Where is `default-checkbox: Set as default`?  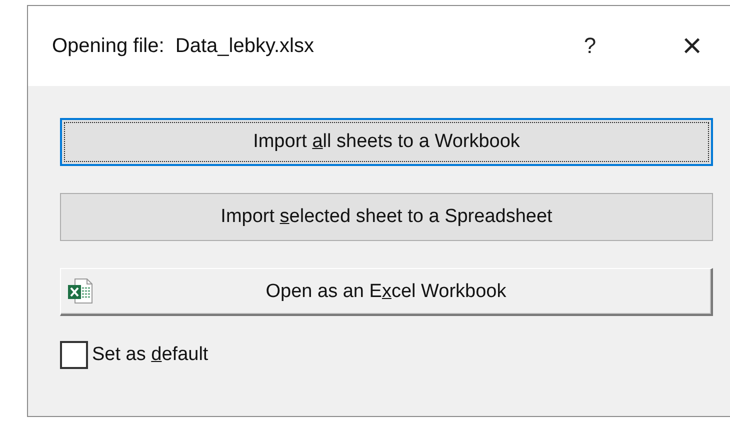 default-checkbox: Set as default is located at coordinates (395, 355).